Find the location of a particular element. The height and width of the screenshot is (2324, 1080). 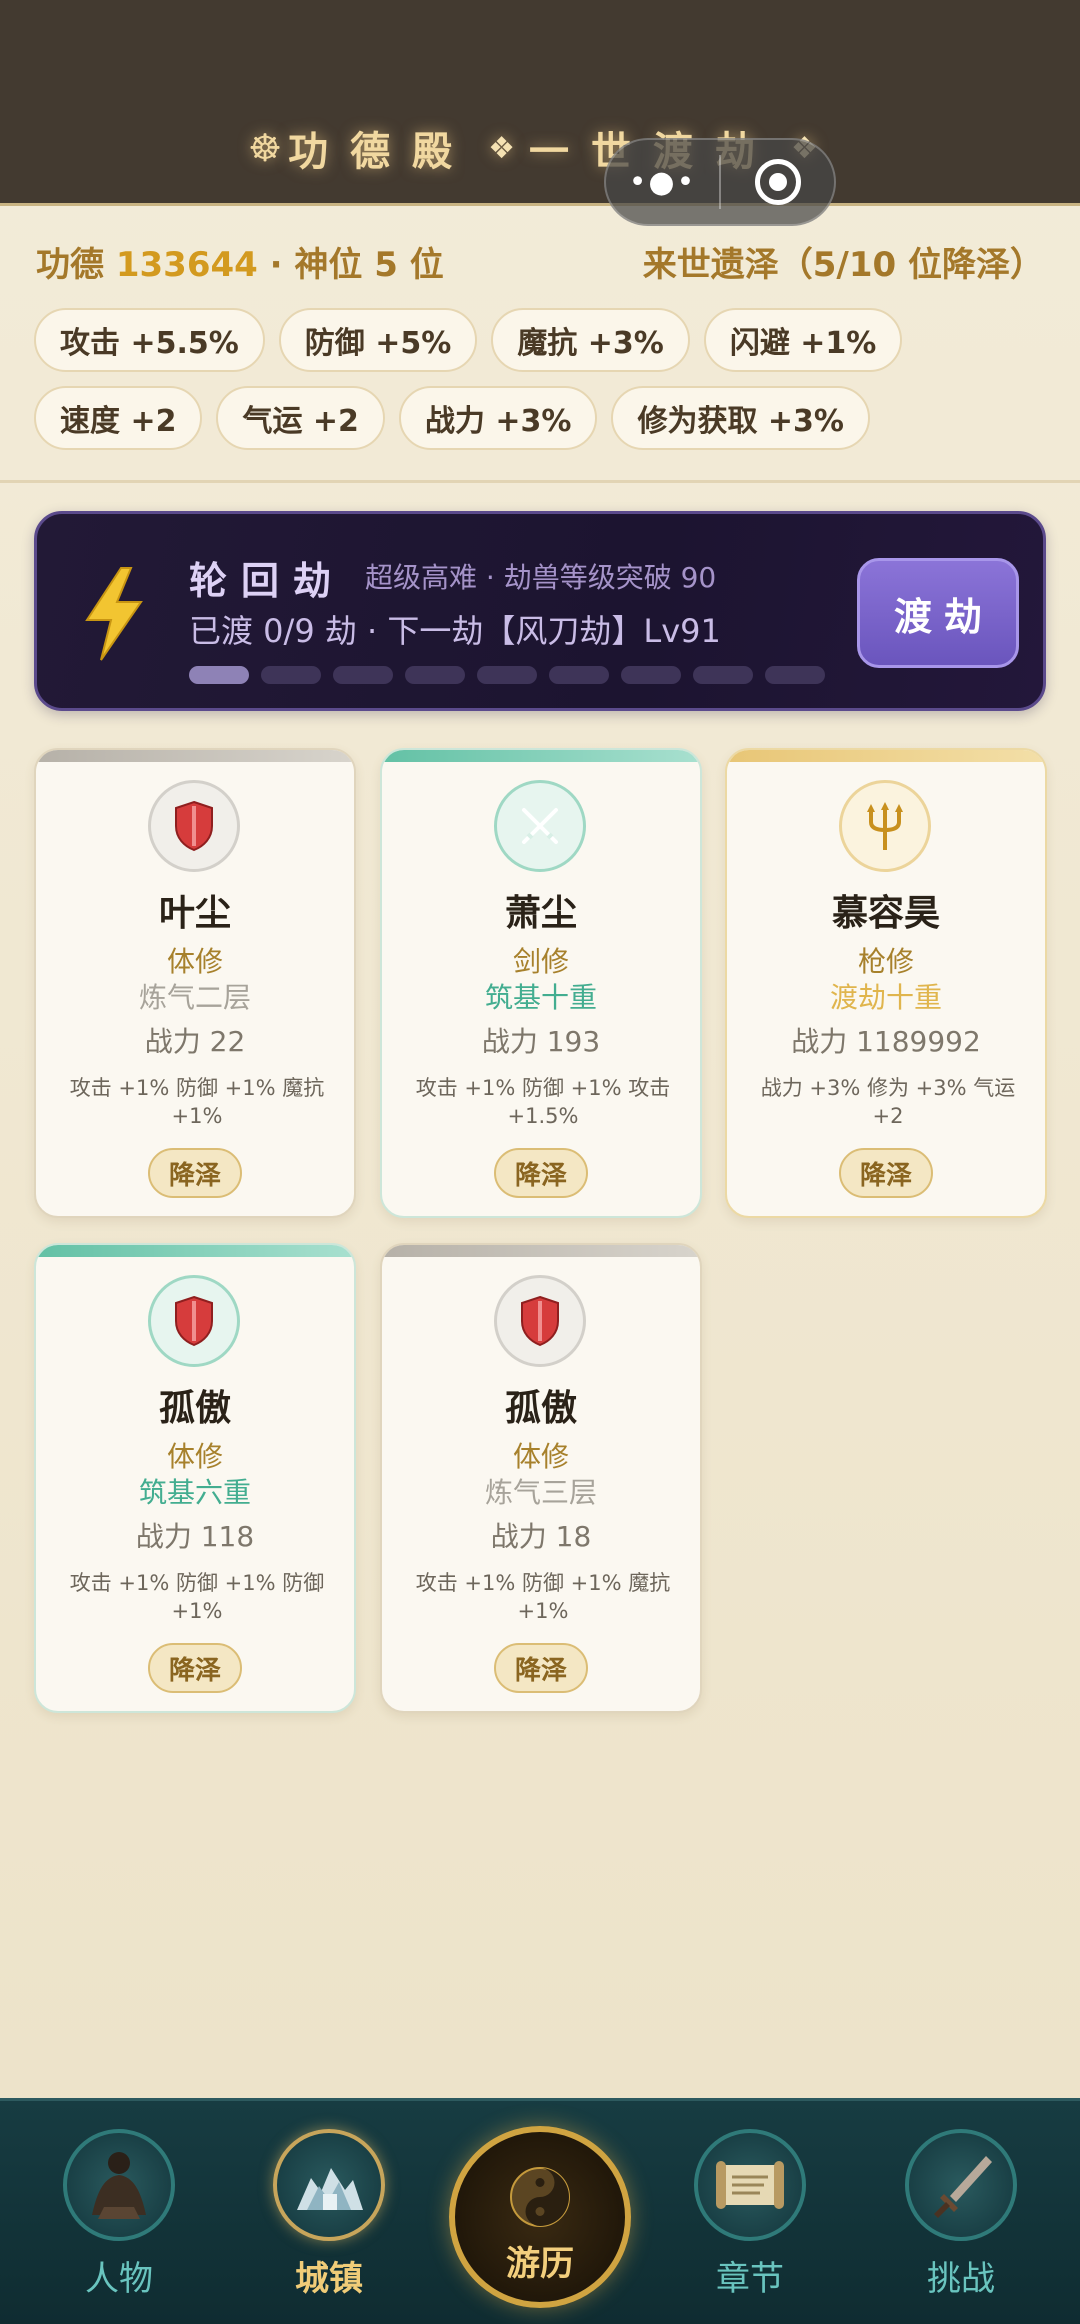

merit-stats-row: 功德 133644 · 神位 5 位 来世遗泽（5/10 位降泽） is located at coordinates (540, 261).